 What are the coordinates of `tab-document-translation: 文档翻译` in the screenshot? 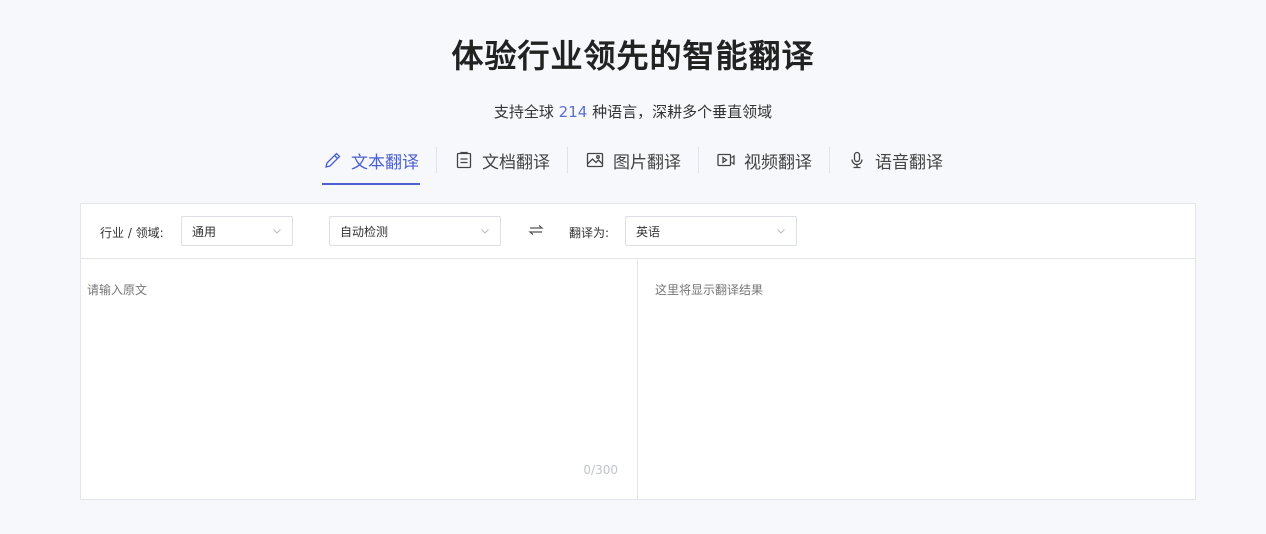 It's located at (502, 160).